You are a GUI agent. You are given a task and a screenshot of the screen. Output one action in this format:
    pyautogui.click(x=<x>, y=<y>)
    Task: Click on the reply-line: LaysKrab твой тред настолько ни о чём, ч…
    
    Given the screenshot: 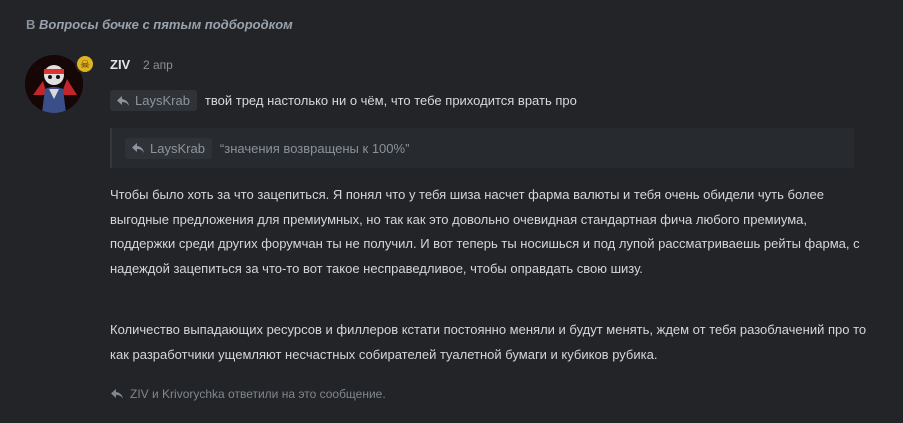 What is the action you would take?
    pyautogui.click(x=343, y=100)
    